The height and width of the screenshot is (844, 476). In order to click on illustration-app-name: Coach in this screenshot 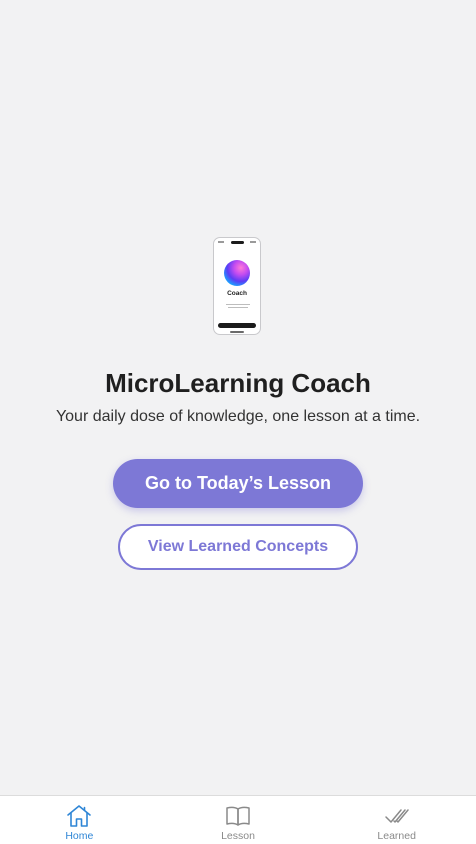, I will do `click(237, 293)`.